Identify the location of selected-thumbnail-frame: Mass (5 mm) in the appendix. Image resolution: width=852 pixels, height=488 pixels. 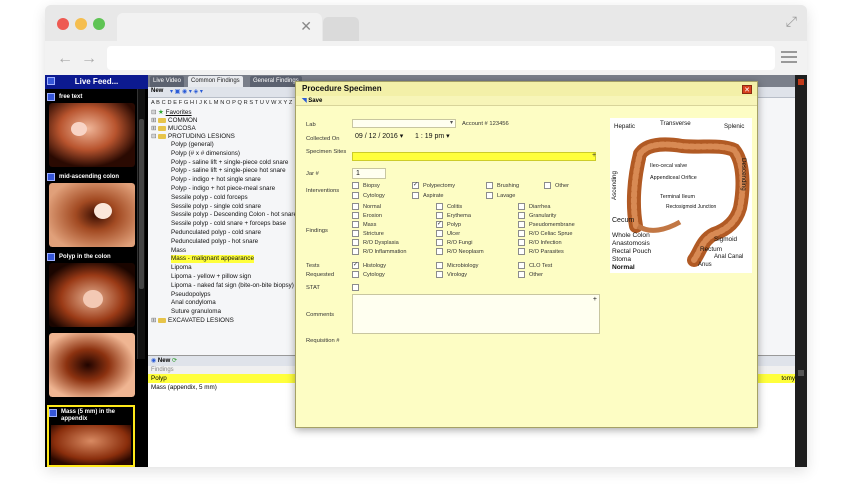
(91, 436).